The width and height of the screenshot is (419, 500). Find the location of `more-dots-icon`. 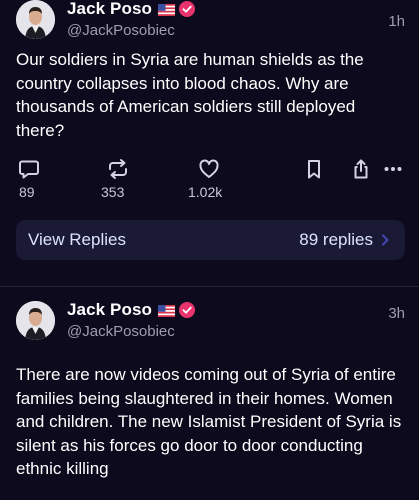

more-dots-icon is located at coordinates (393, 169).